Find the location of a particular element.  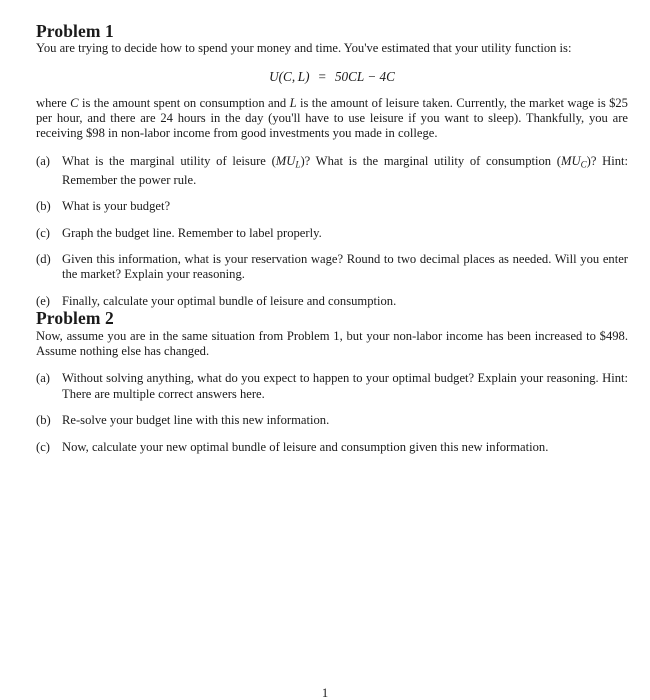

list-item: (b) What is your budget? is located at coordinates (332, 206).